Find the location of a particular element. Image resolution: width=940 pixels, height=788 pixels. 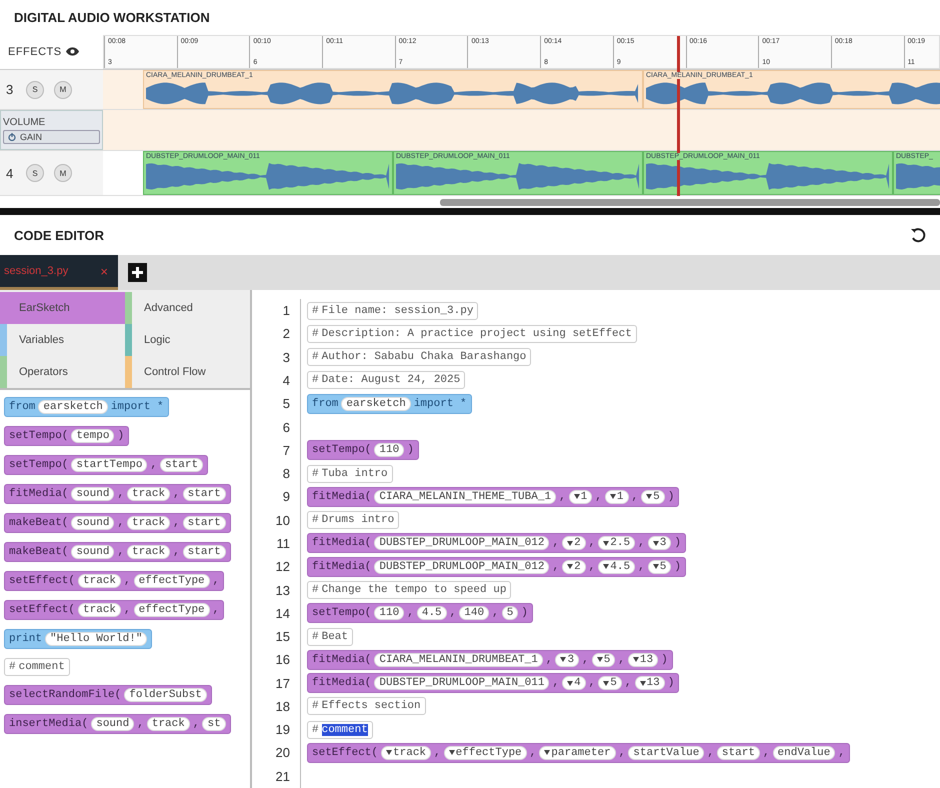

argument-value: DUBSTEP_DRUMLOOP_MAIN_011 is located at coordinates (462, 683).